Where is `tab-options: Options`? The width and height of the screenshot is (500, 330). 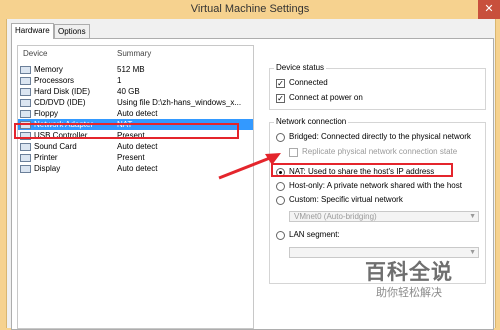 tab-options: Options is located at coordinates (72, 31).